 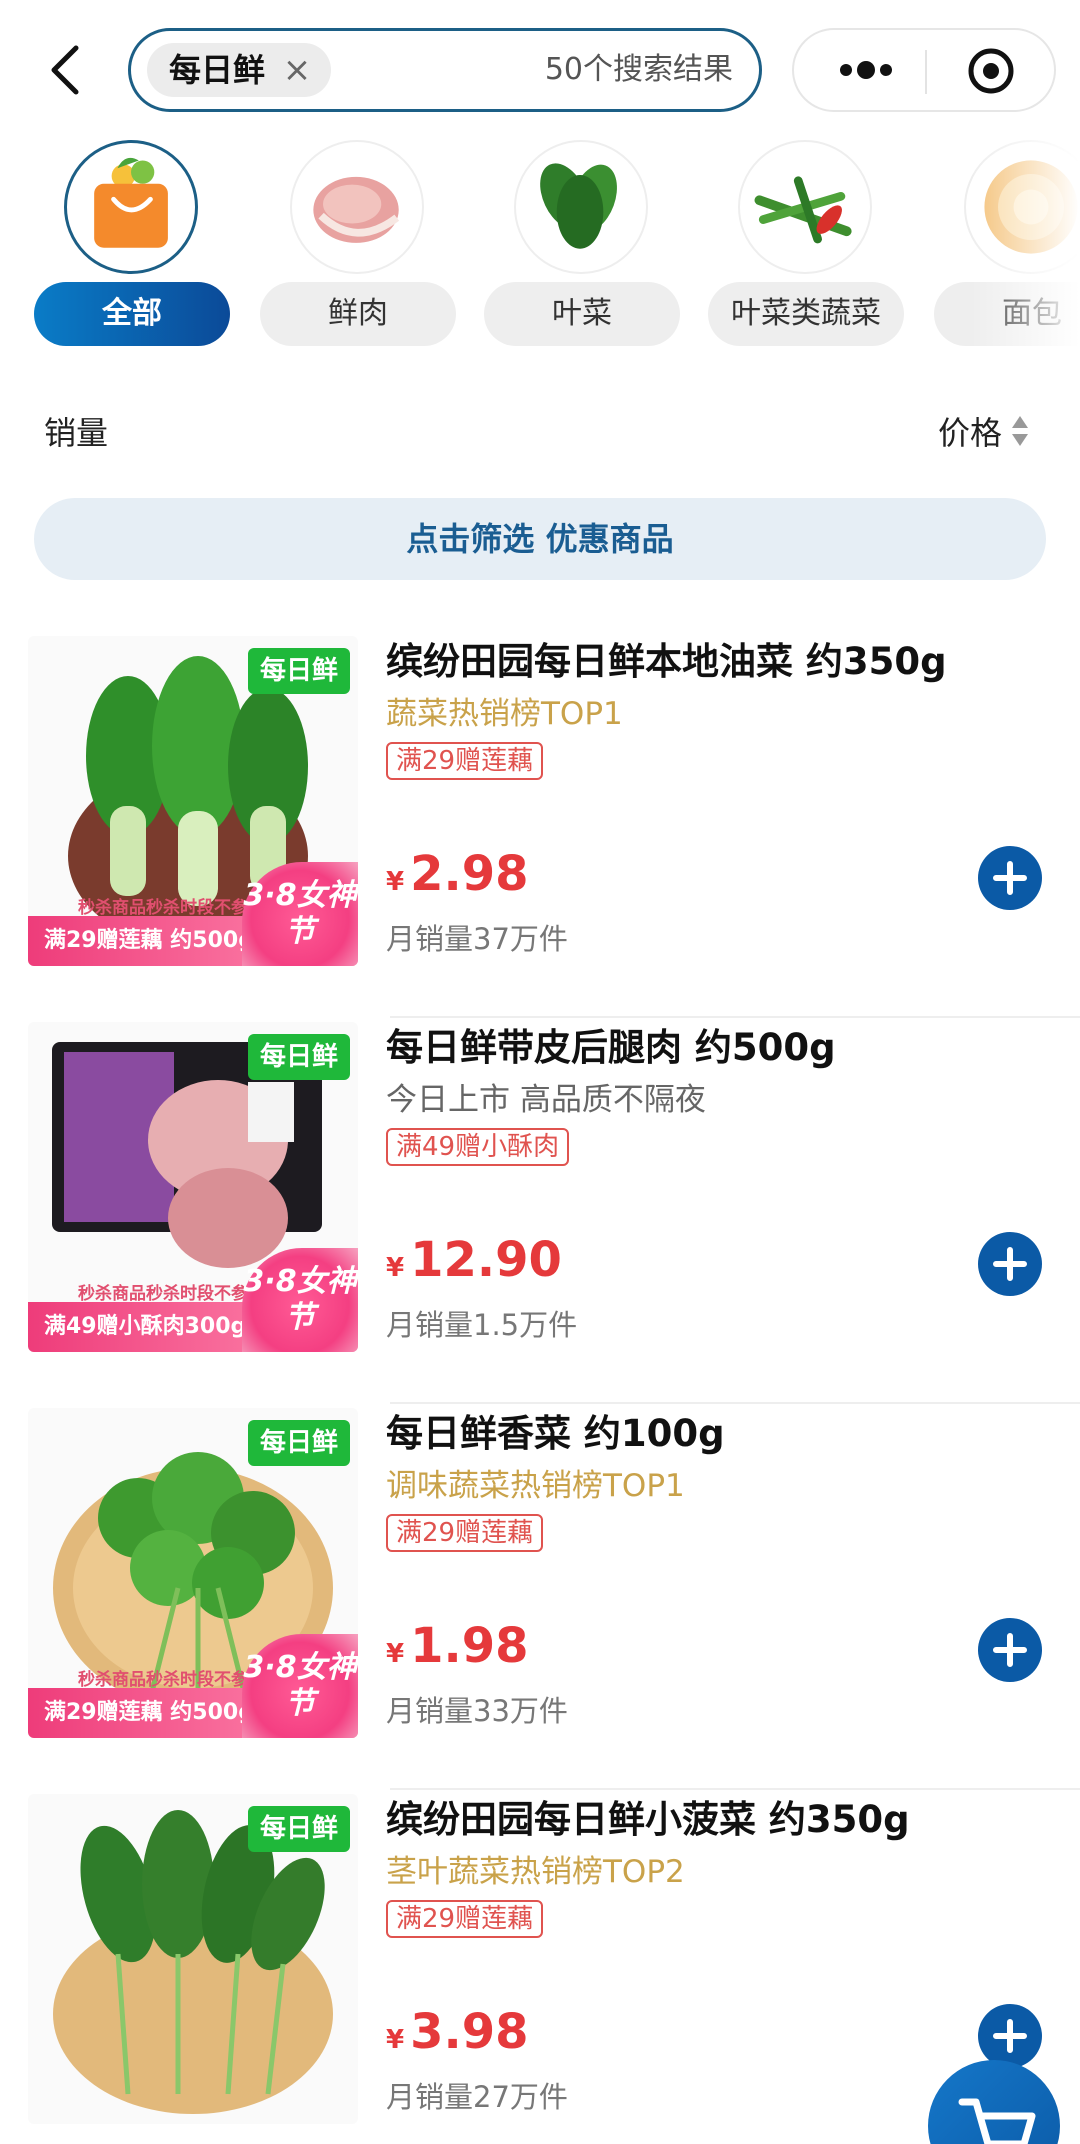 I want to click on category-leafy-veg: 叶菜类蔬菜, so click(x=806, y=250).